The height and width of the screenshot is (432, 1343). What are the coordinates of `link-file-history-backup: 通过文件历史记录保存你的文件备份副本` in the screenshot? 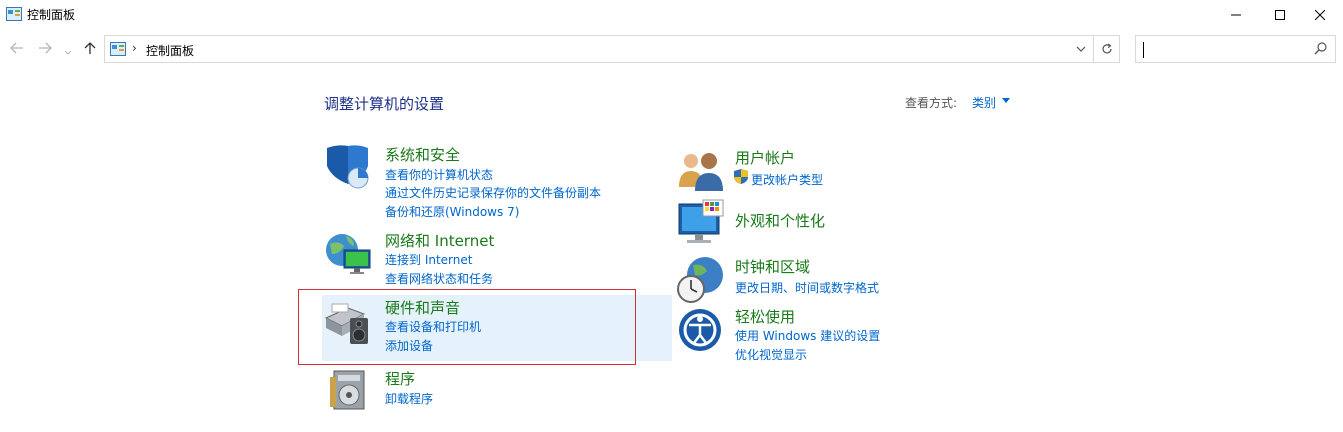 It's located at (493, 192).